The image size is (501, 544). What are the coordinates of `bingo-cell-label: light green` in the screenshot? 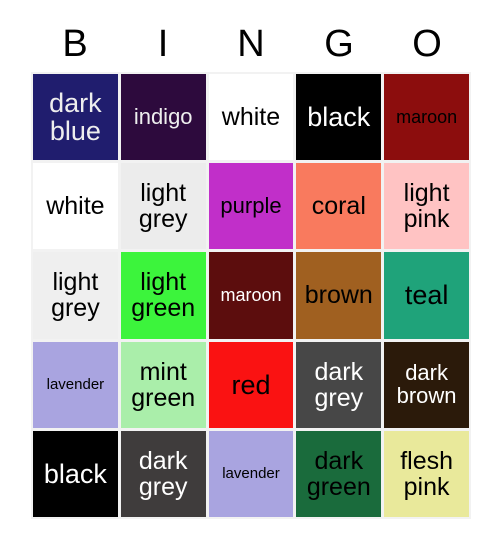 It's located at (163, 295).